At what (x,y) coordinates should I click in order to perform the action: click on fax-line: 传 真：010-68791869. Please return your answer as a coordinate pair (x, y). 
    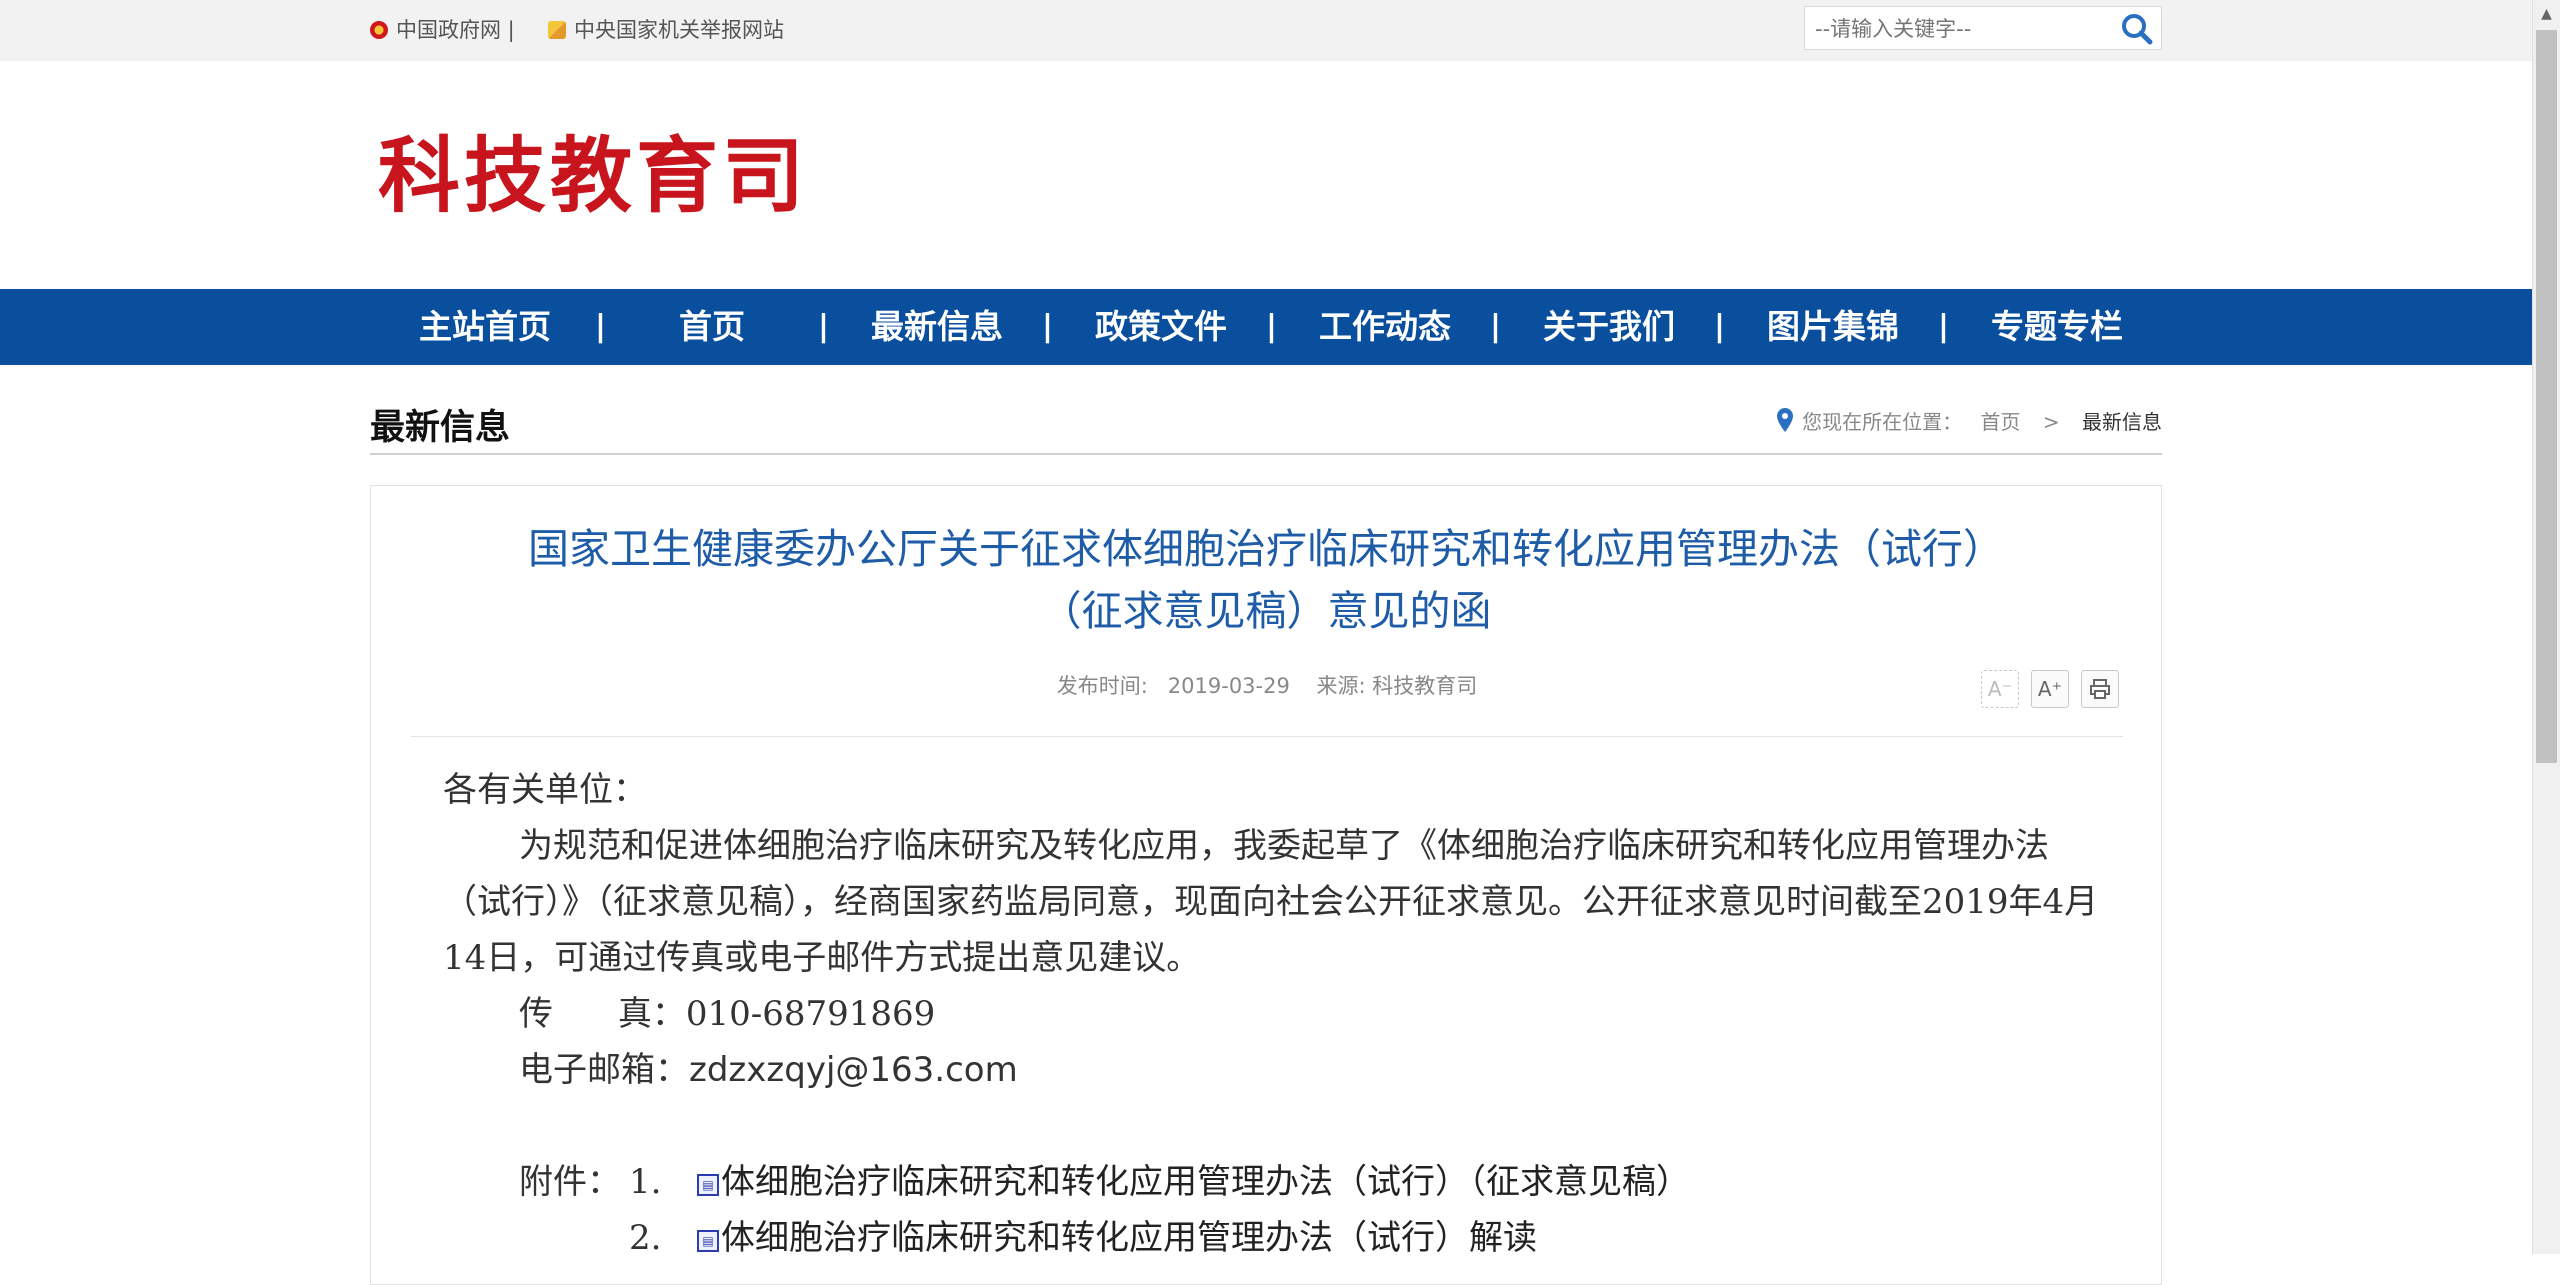
    Looking at the image, I should click on (1273, 1014).